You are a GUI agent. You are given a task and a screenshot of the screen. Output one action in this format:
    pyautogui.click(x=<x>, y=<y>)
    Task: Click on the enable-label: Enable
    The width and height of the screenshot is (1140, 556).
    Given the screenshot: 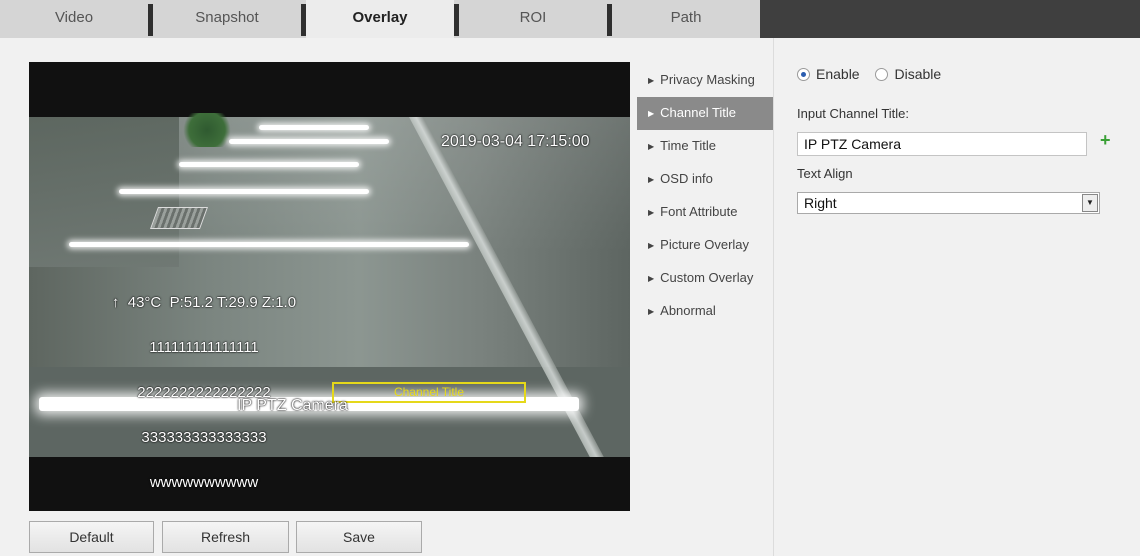 What is the action you would take?
    pyautogui.click(x=838, y=74)
    